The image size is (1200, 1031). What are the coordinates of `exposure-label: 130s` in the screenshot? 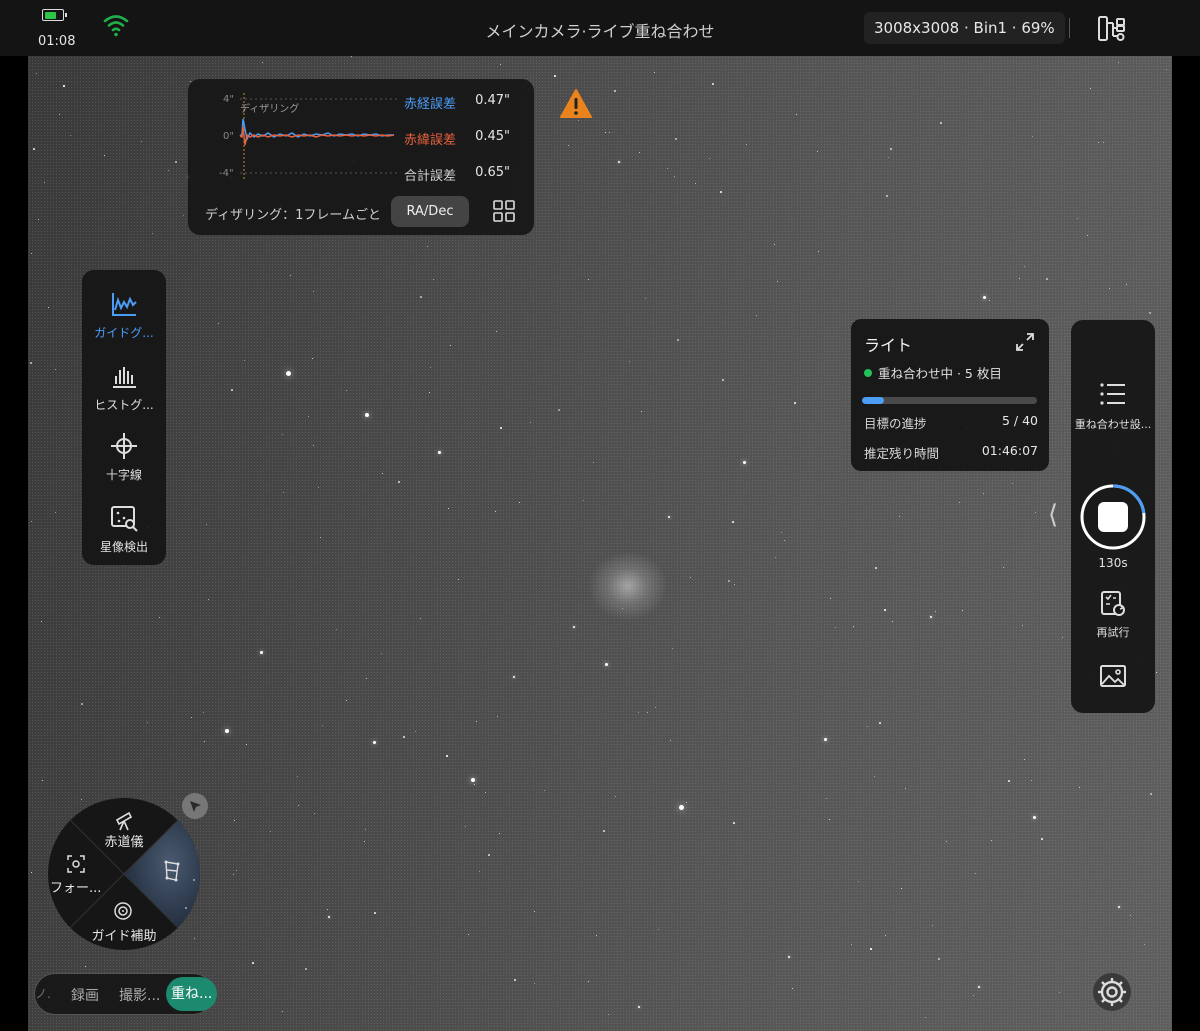 It's located at (1113, 563).